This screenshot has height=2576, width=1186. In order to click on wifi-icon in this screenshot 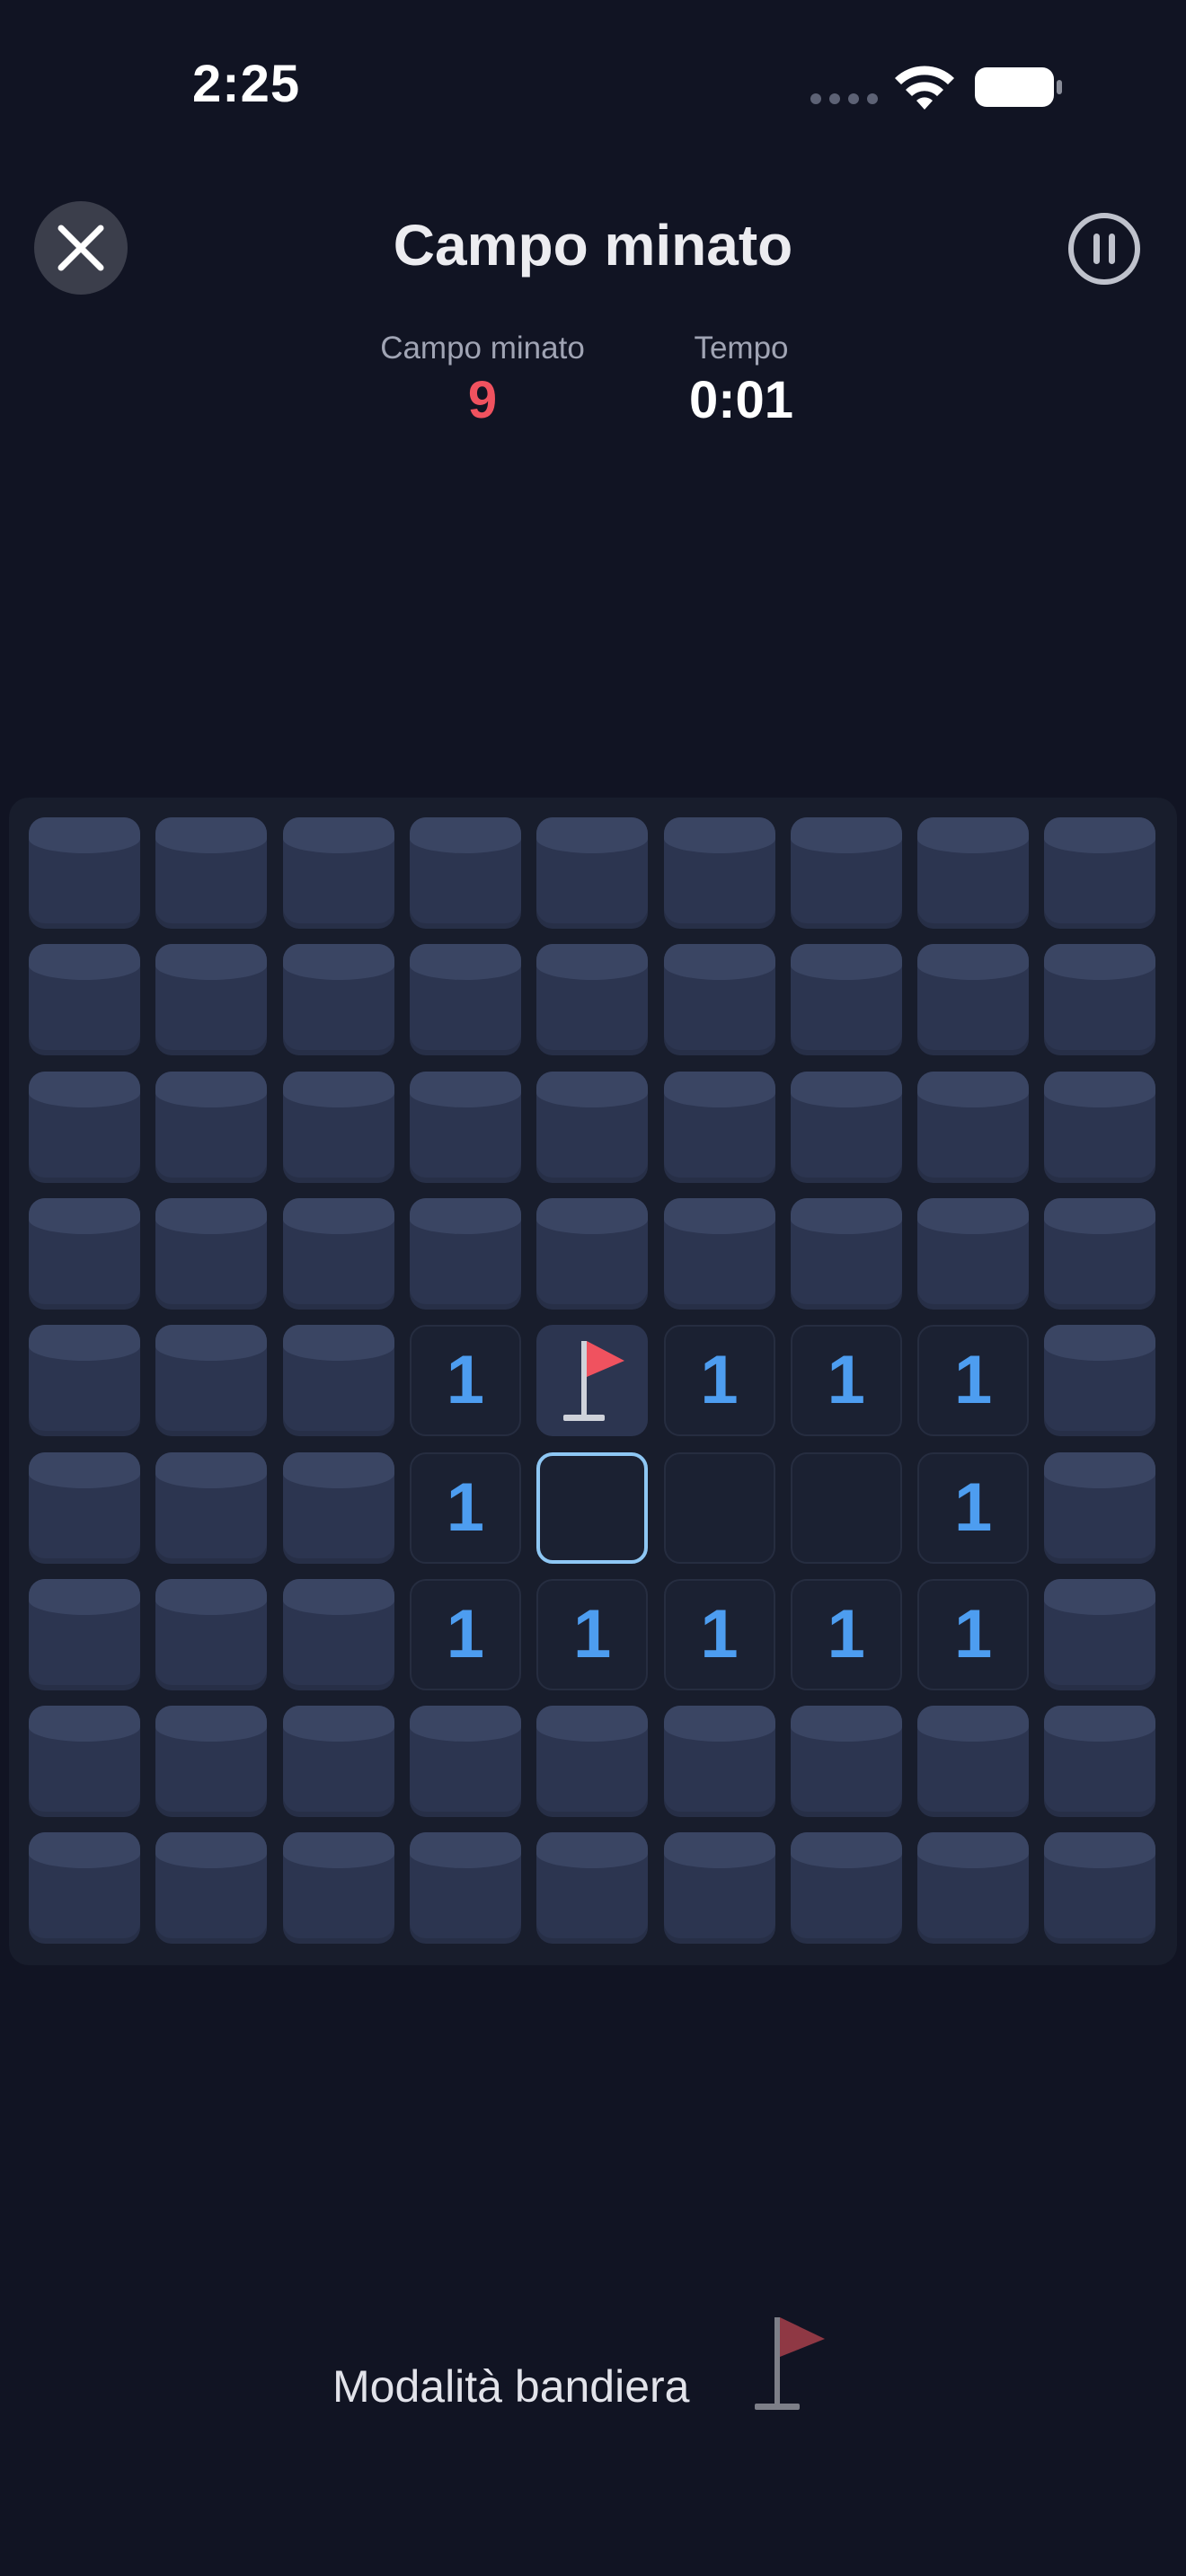, I will do `click(924, 88)`.